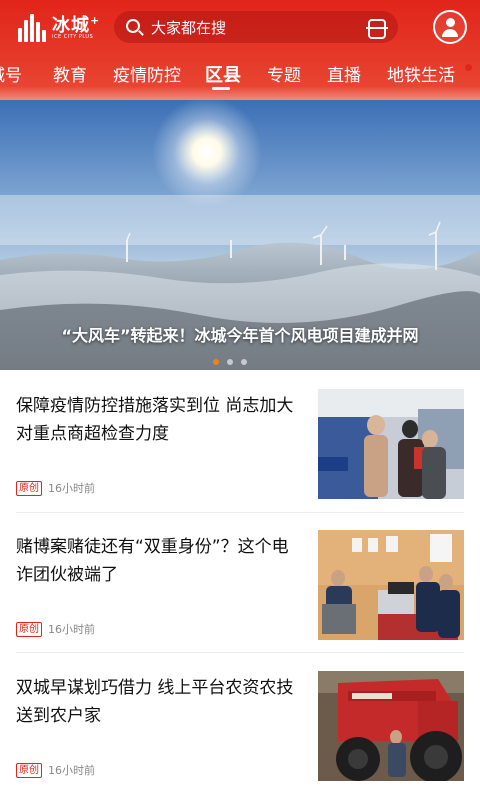 This screenshot has height=800, width=480. I want to click on tab-metro-life: 地铁生活, so click(421, 73).